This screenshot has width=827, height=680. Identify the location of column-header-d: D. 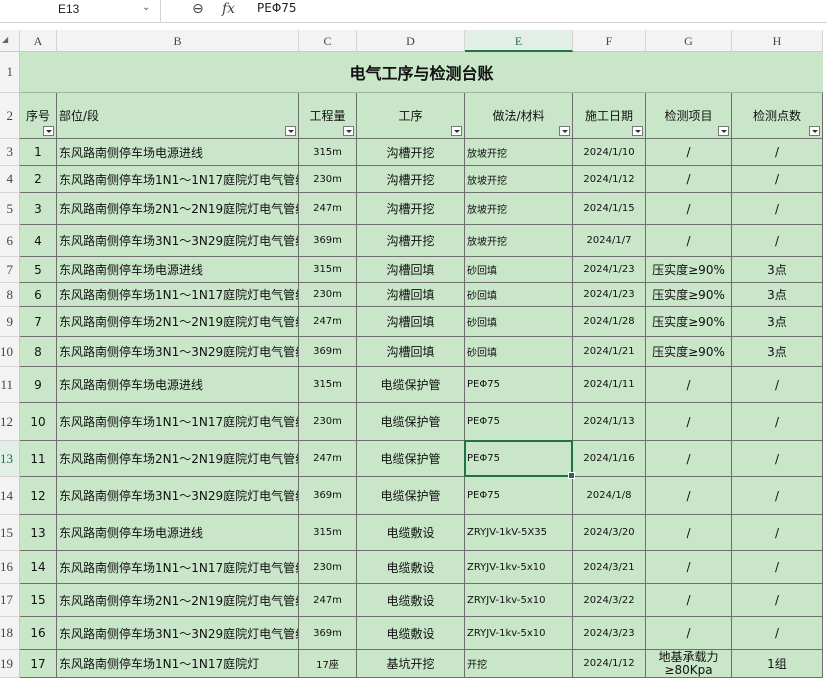
(411, 41).